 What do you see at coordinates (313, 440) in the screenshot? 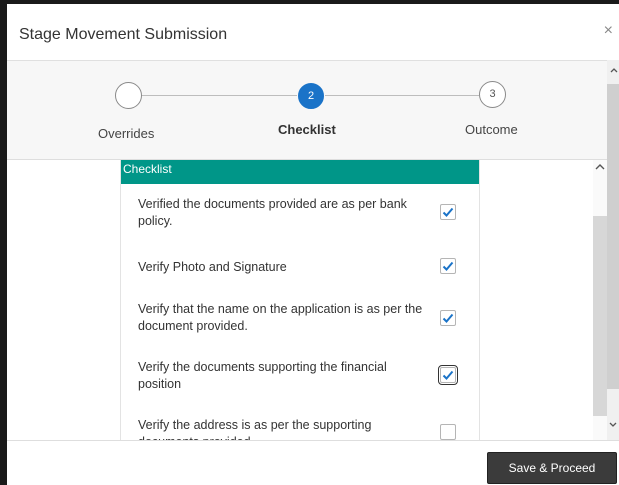
I see `footer-divider` at bounding box center [313, 440].